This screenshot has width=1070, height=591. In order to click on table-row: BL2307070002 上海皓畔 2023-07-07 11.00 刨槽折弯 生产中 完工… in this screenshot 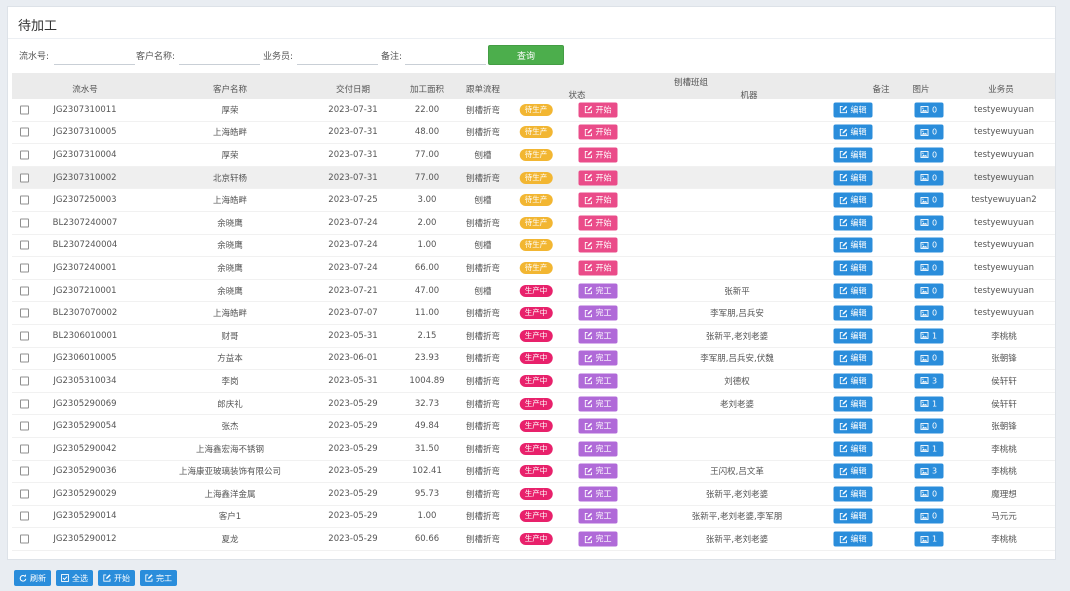, I will do `click(533, 313)`.